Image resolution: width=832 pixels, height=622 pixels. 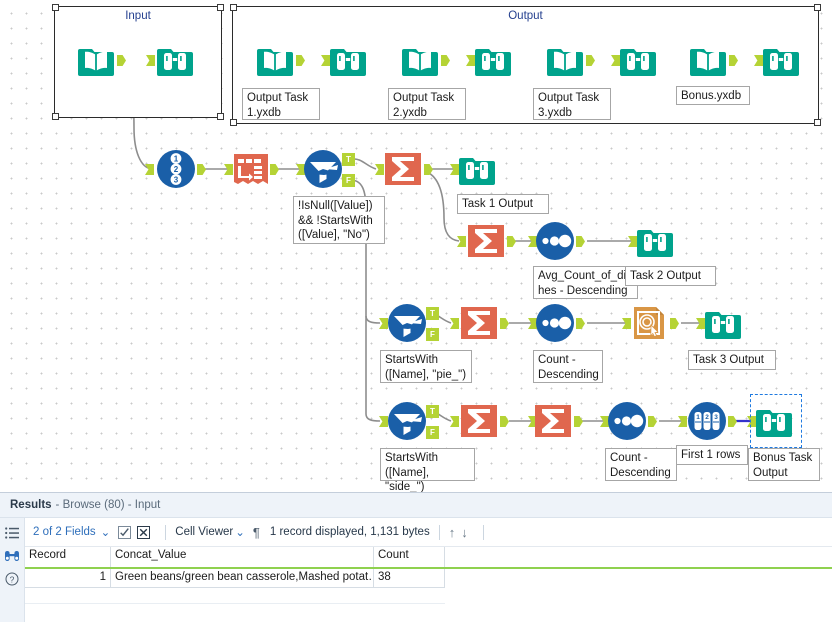 What do you see at coordinates (409, 557) in the screenshot?
I see `column-header-count: Count` at bounding box center [409, 557].